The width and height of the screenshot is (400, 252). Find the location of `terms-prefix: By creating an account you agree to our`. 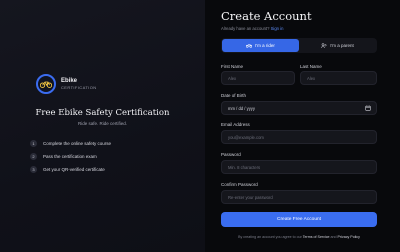

terms-prefix: By creating an account you agree to our is located at coordinates (270, 237).